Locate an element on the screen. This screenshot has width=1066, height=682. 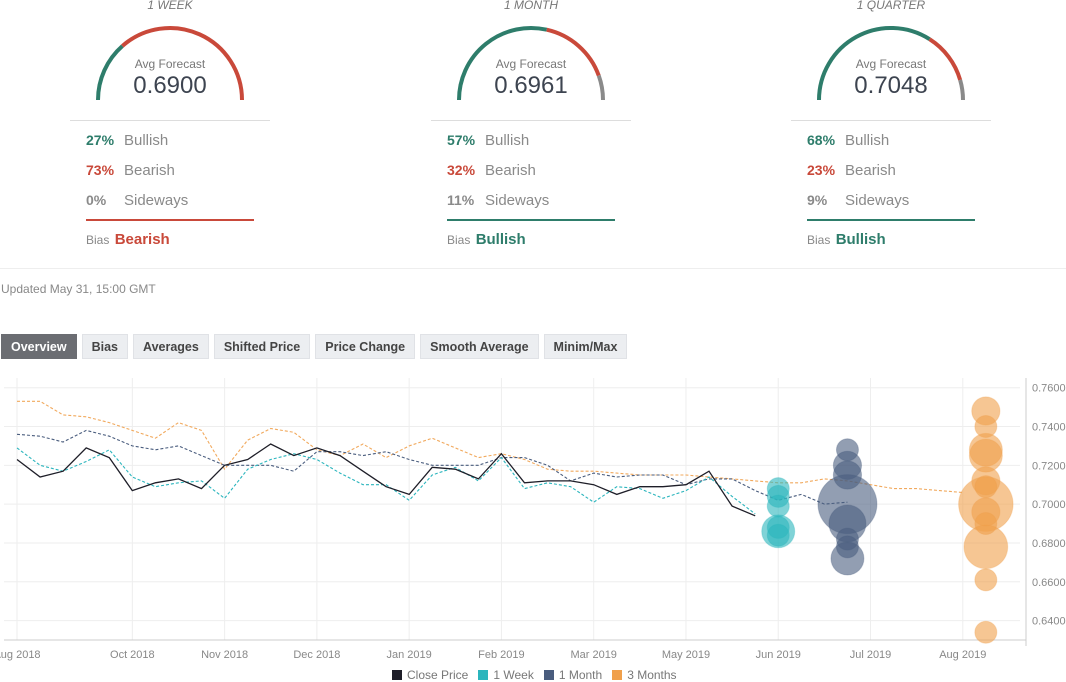
avg-forecast-value: 0.6961 is located at coordinates (531, 85).